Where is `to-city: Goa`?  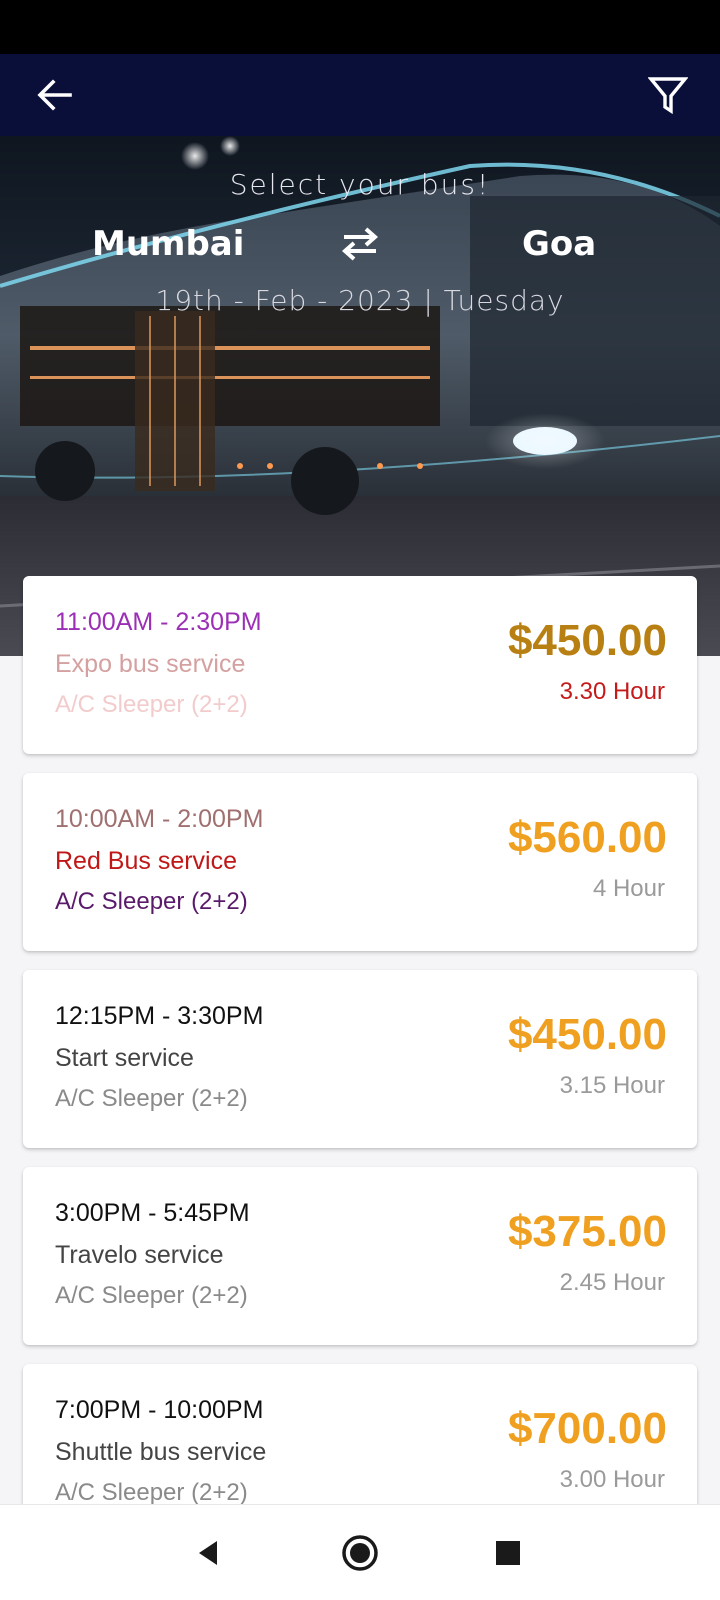 to-city: Goa is located at coordinates (559, 244).